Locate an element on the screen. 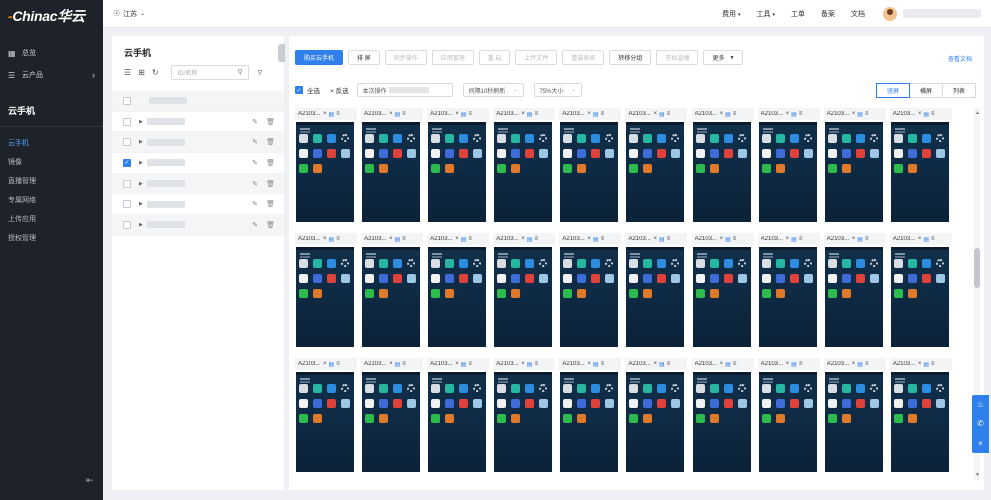  avatar is located at coordinates (890, 13).